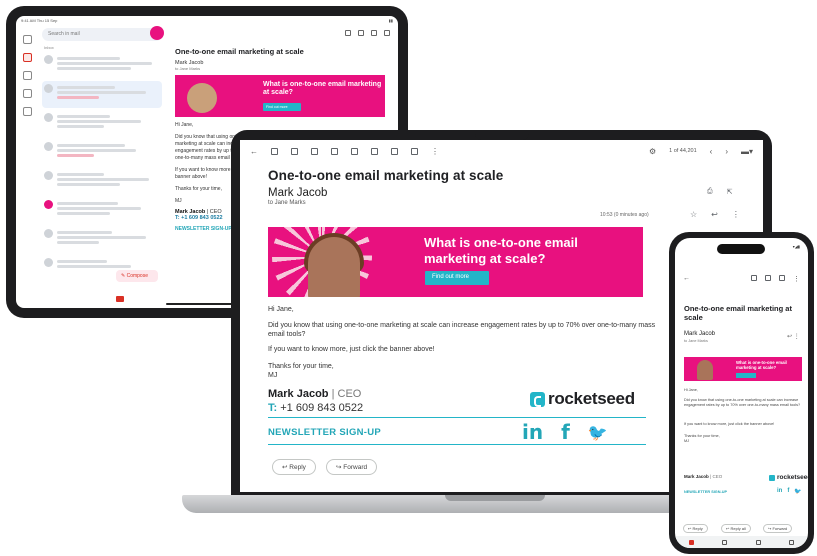 The height and width of the screenshot is (556, 817). What do you see at coordinates (354, 151) in the screenshot?
I see `snooze-icon` at bounding box center [354, 151].